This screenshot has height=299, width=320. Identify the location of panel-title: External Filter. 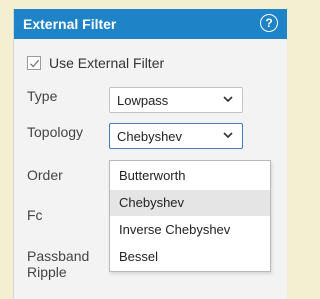
(70, 24).